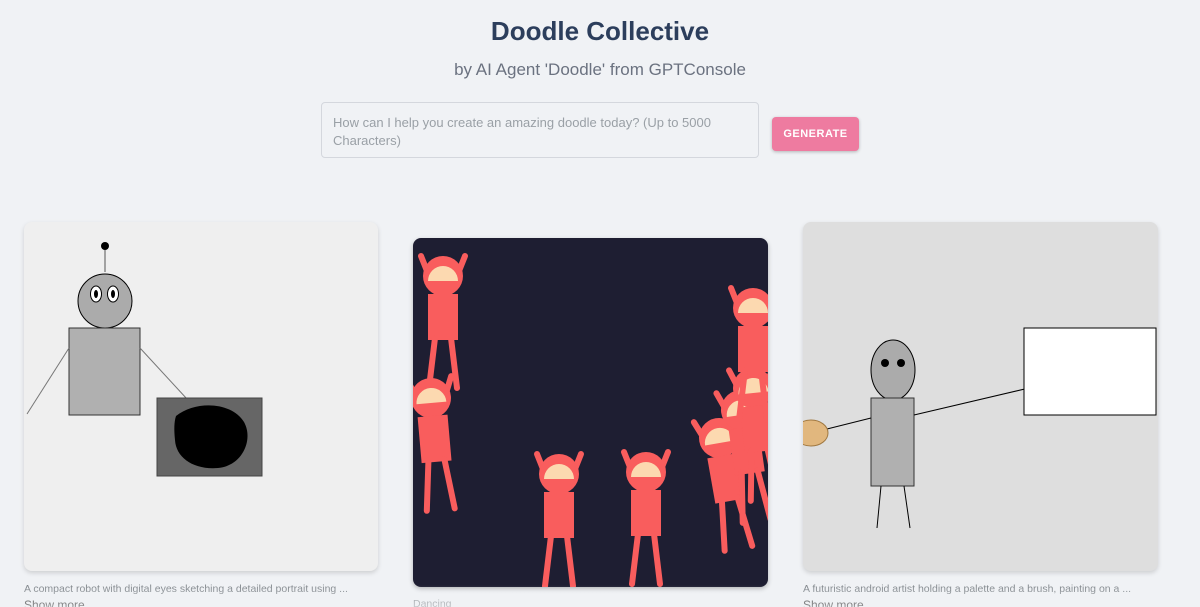 The height and width of the screenshot is (607, 1200). What do you see at coordinates (600, 31) in the screenshot?
I see `page-title: Doodle Collective` at bounding box center [600, 31].